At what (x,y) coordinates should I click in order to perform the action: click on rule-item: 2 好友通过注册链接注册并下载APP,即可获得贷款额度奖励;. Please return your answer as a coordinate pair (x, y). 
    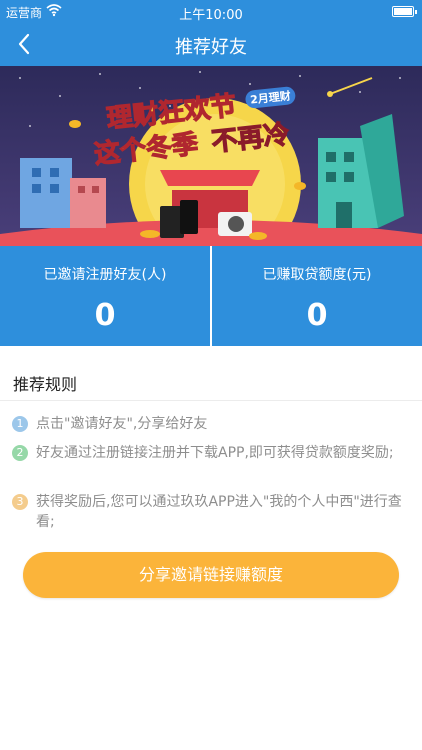
    Looking at the image, I should click on (209, 453).